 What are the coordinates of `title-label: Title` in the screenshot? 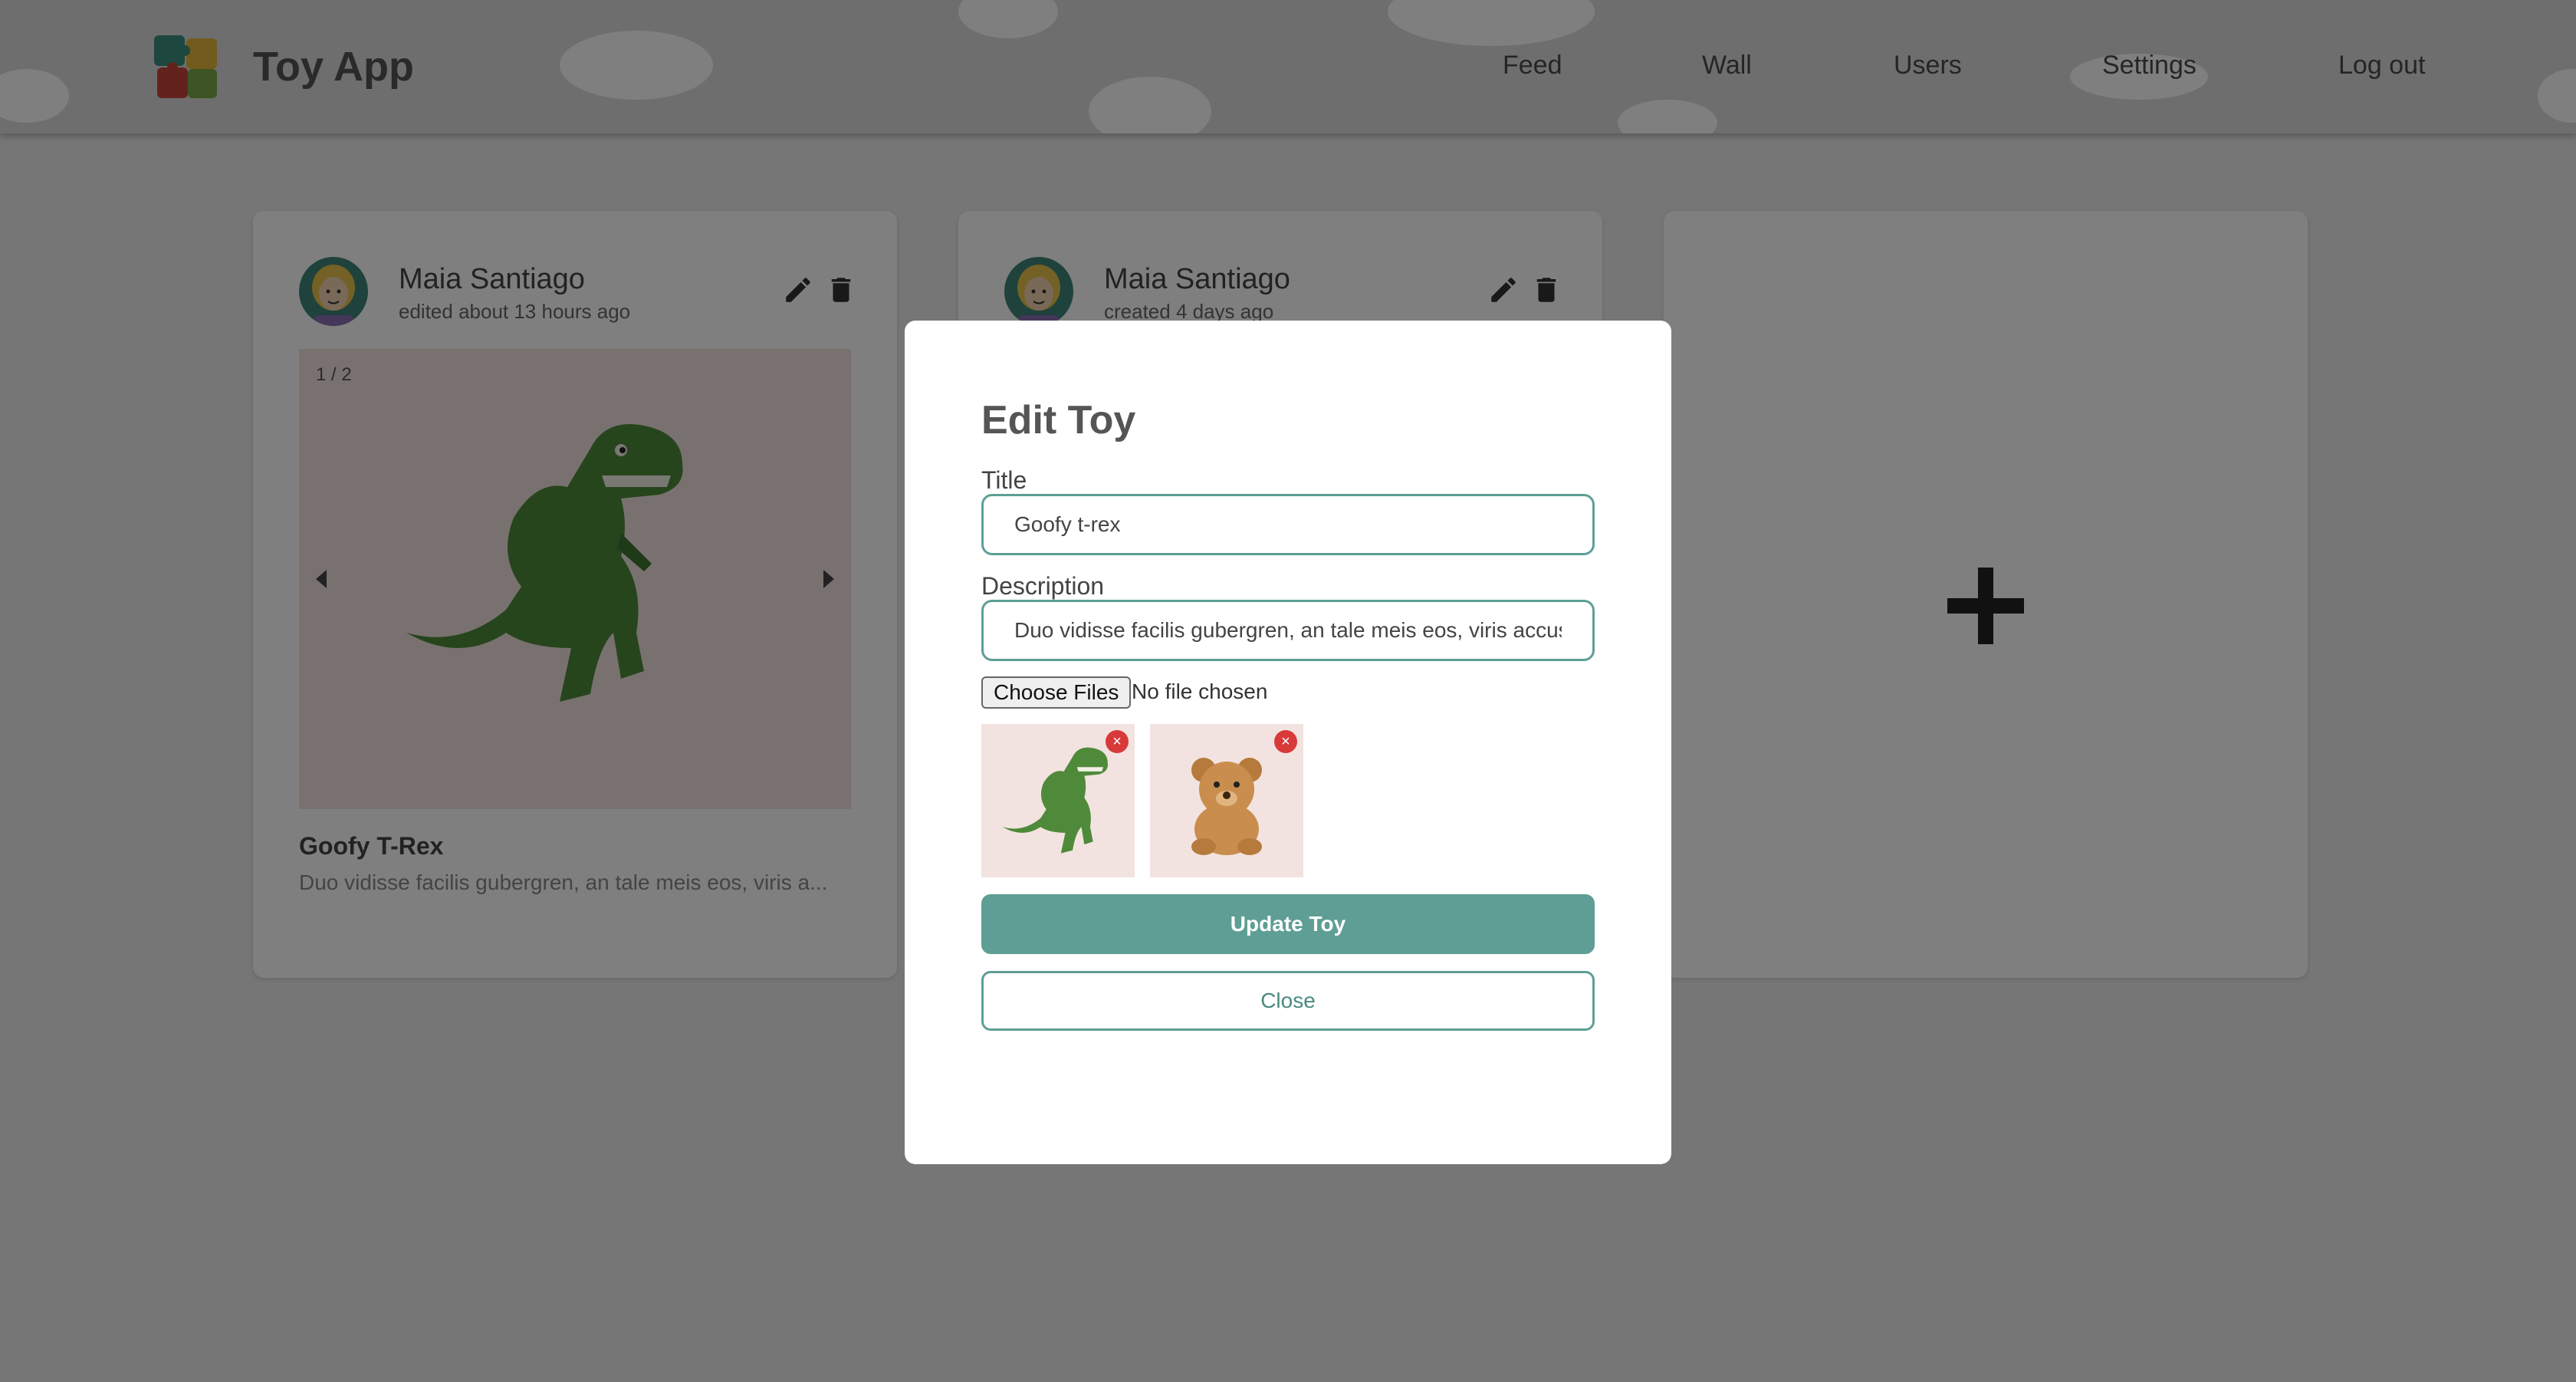 It's located at (1004, 480).